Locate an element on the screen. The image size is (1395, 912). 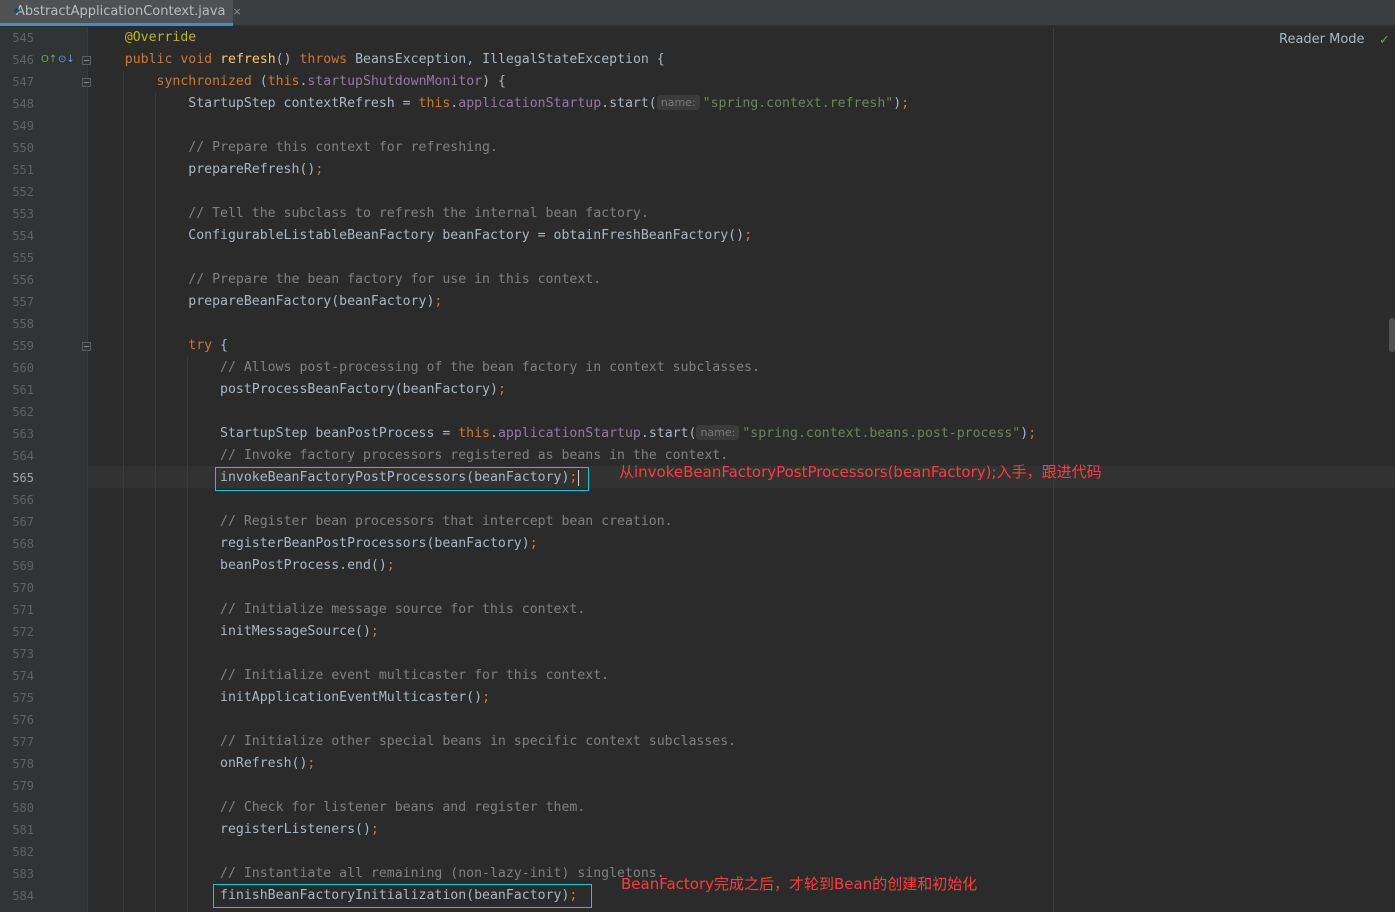
code-text: { is located at coordinates (220, 345).